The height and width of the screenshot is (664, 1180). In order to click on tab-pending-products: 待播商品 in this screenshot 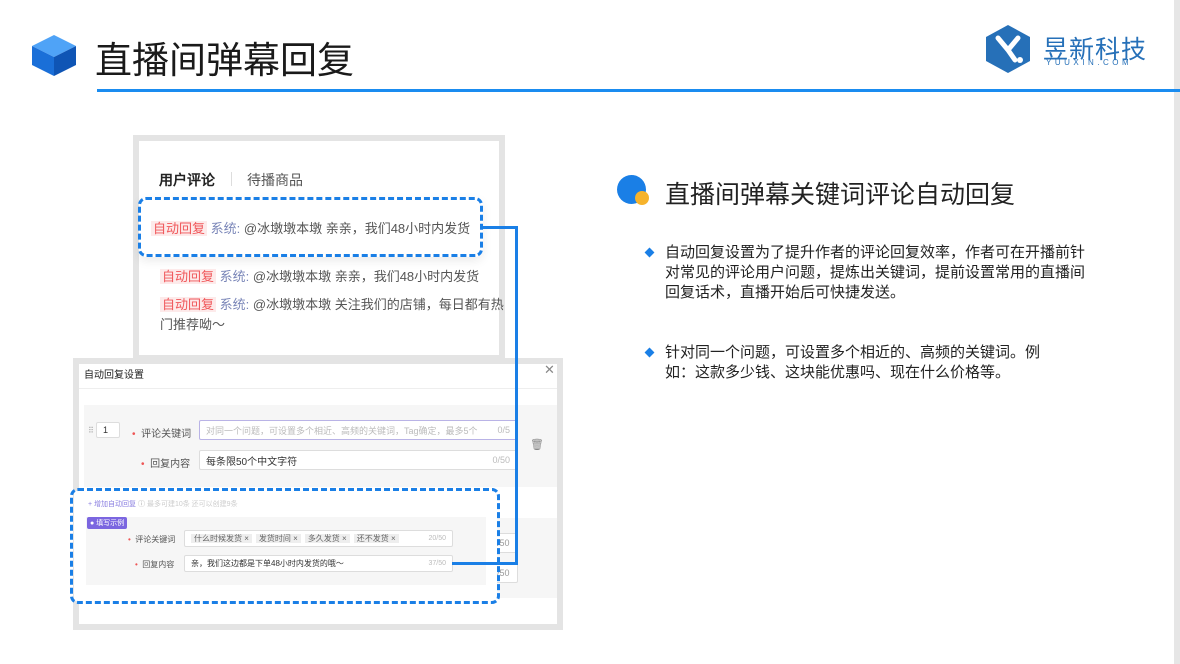, I will do `click(275, 180)`.